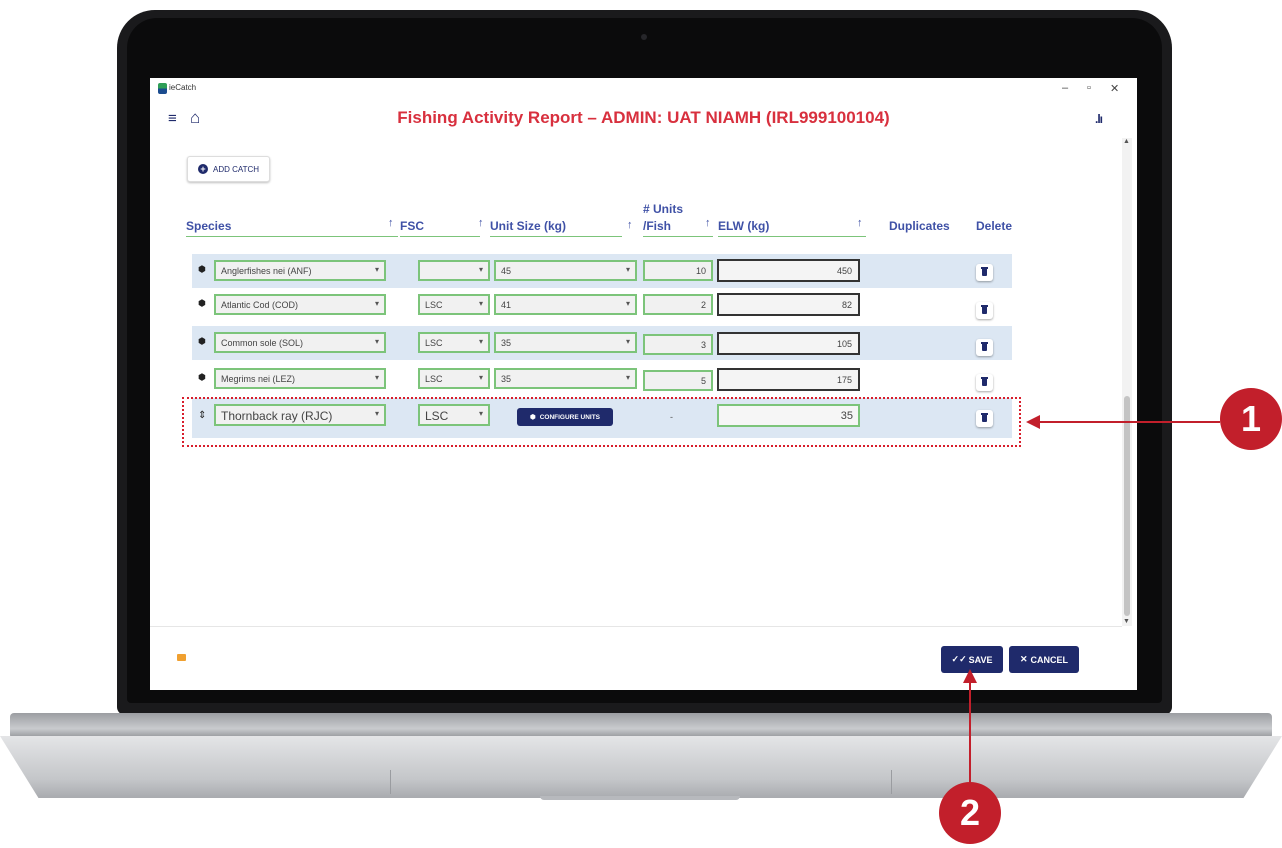 This screenshot has height=848, width=1282. What do you see at coordinates (601, 422) in the screenshot?
I see `new-row-highlight-box` at bounding box center [601, 422].